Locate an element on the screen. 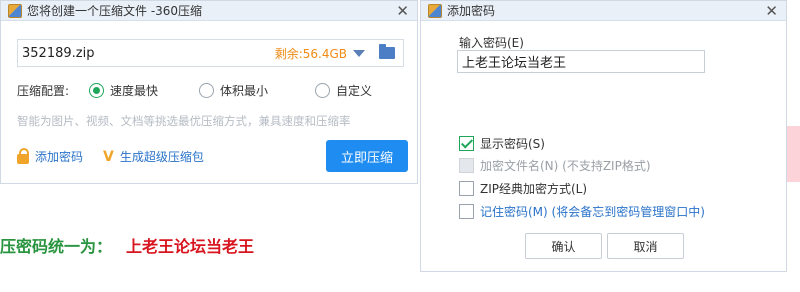  password-dialog-titlebar: 添加密码 ✕ is located at coordinates (603, 11).